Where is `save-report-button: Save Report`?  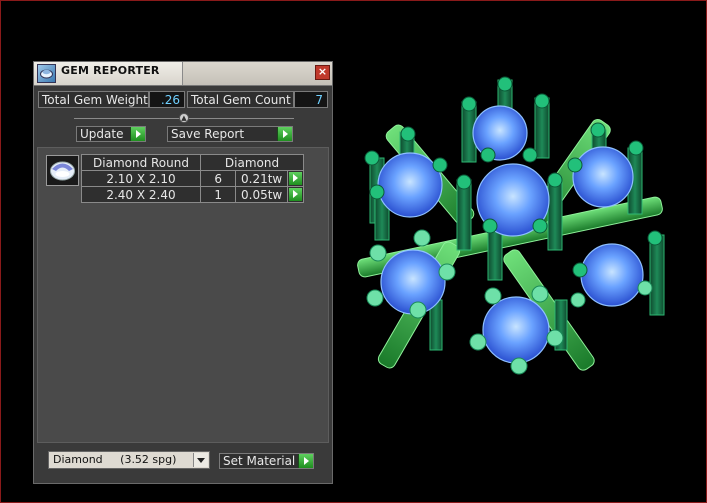 save-report-button: Save Report is located at coordinates (230, 134).